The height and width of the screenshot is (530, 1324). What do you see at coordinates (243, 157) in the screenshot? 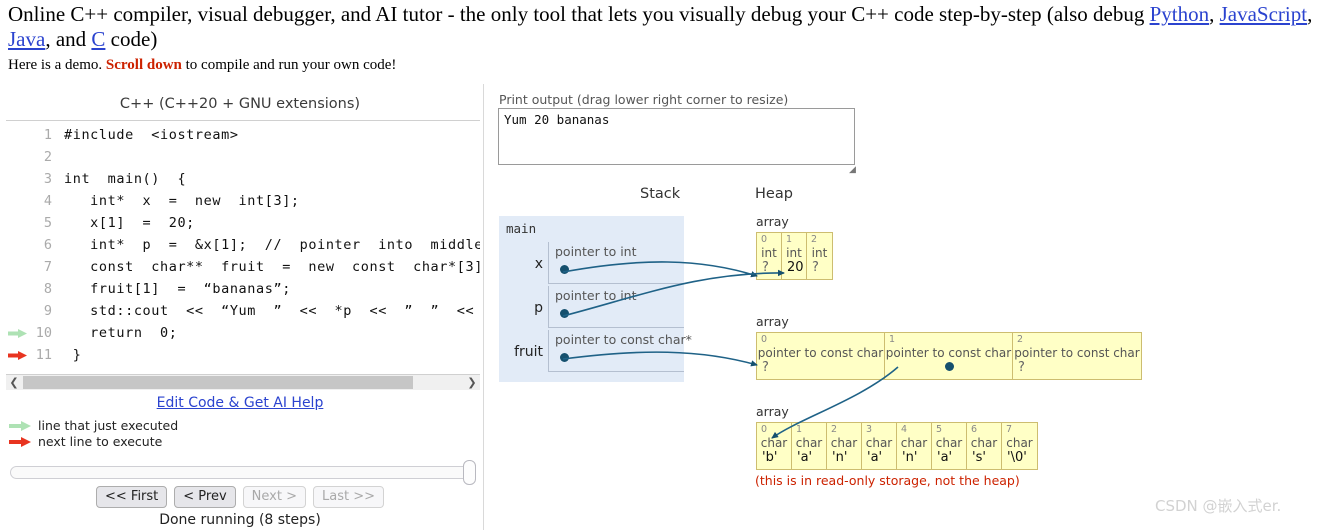
I see `code-line: 2` at bounding box center [243, 157].